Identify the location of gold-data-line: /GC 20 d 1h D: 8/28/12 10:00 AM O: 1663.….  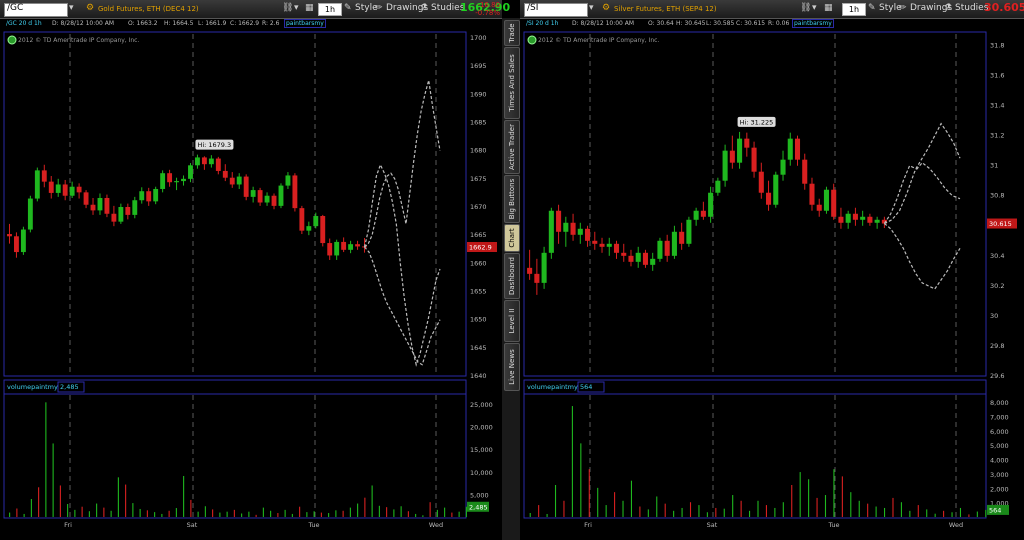
(251, 24).